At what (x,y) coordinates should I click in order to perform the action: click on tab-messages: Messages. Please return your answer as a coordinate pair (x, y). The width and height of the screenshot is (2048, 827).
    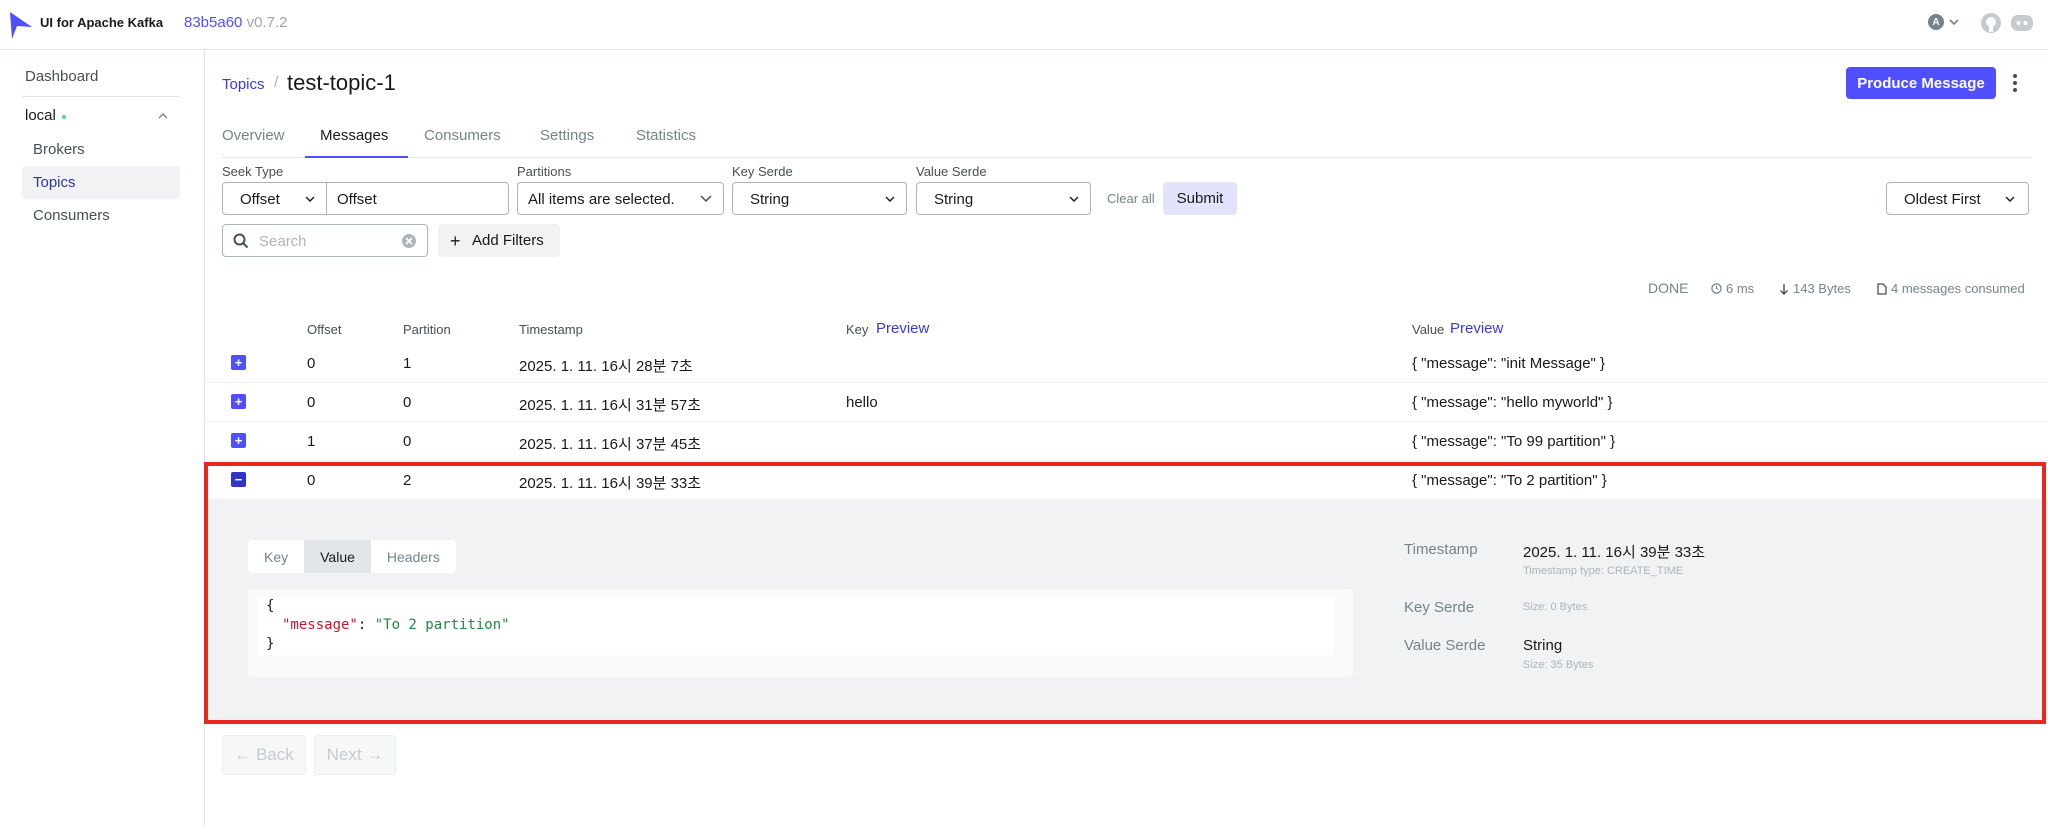
    Looking at the image, I should click on (354, 135).